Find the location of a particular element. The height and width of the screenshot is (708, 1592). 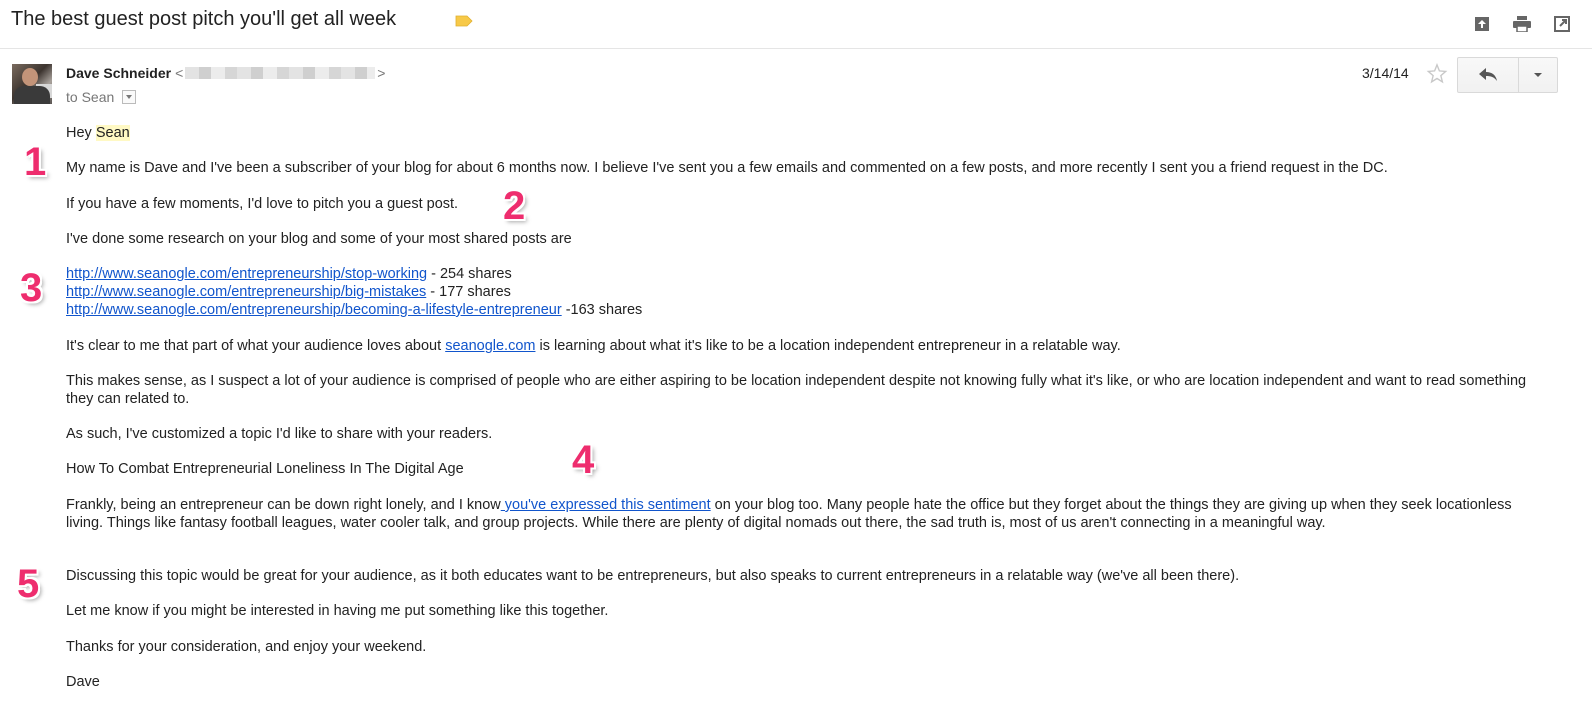

sentiment-link: you've expressed this sentiment is located at coordinates (606, 505).